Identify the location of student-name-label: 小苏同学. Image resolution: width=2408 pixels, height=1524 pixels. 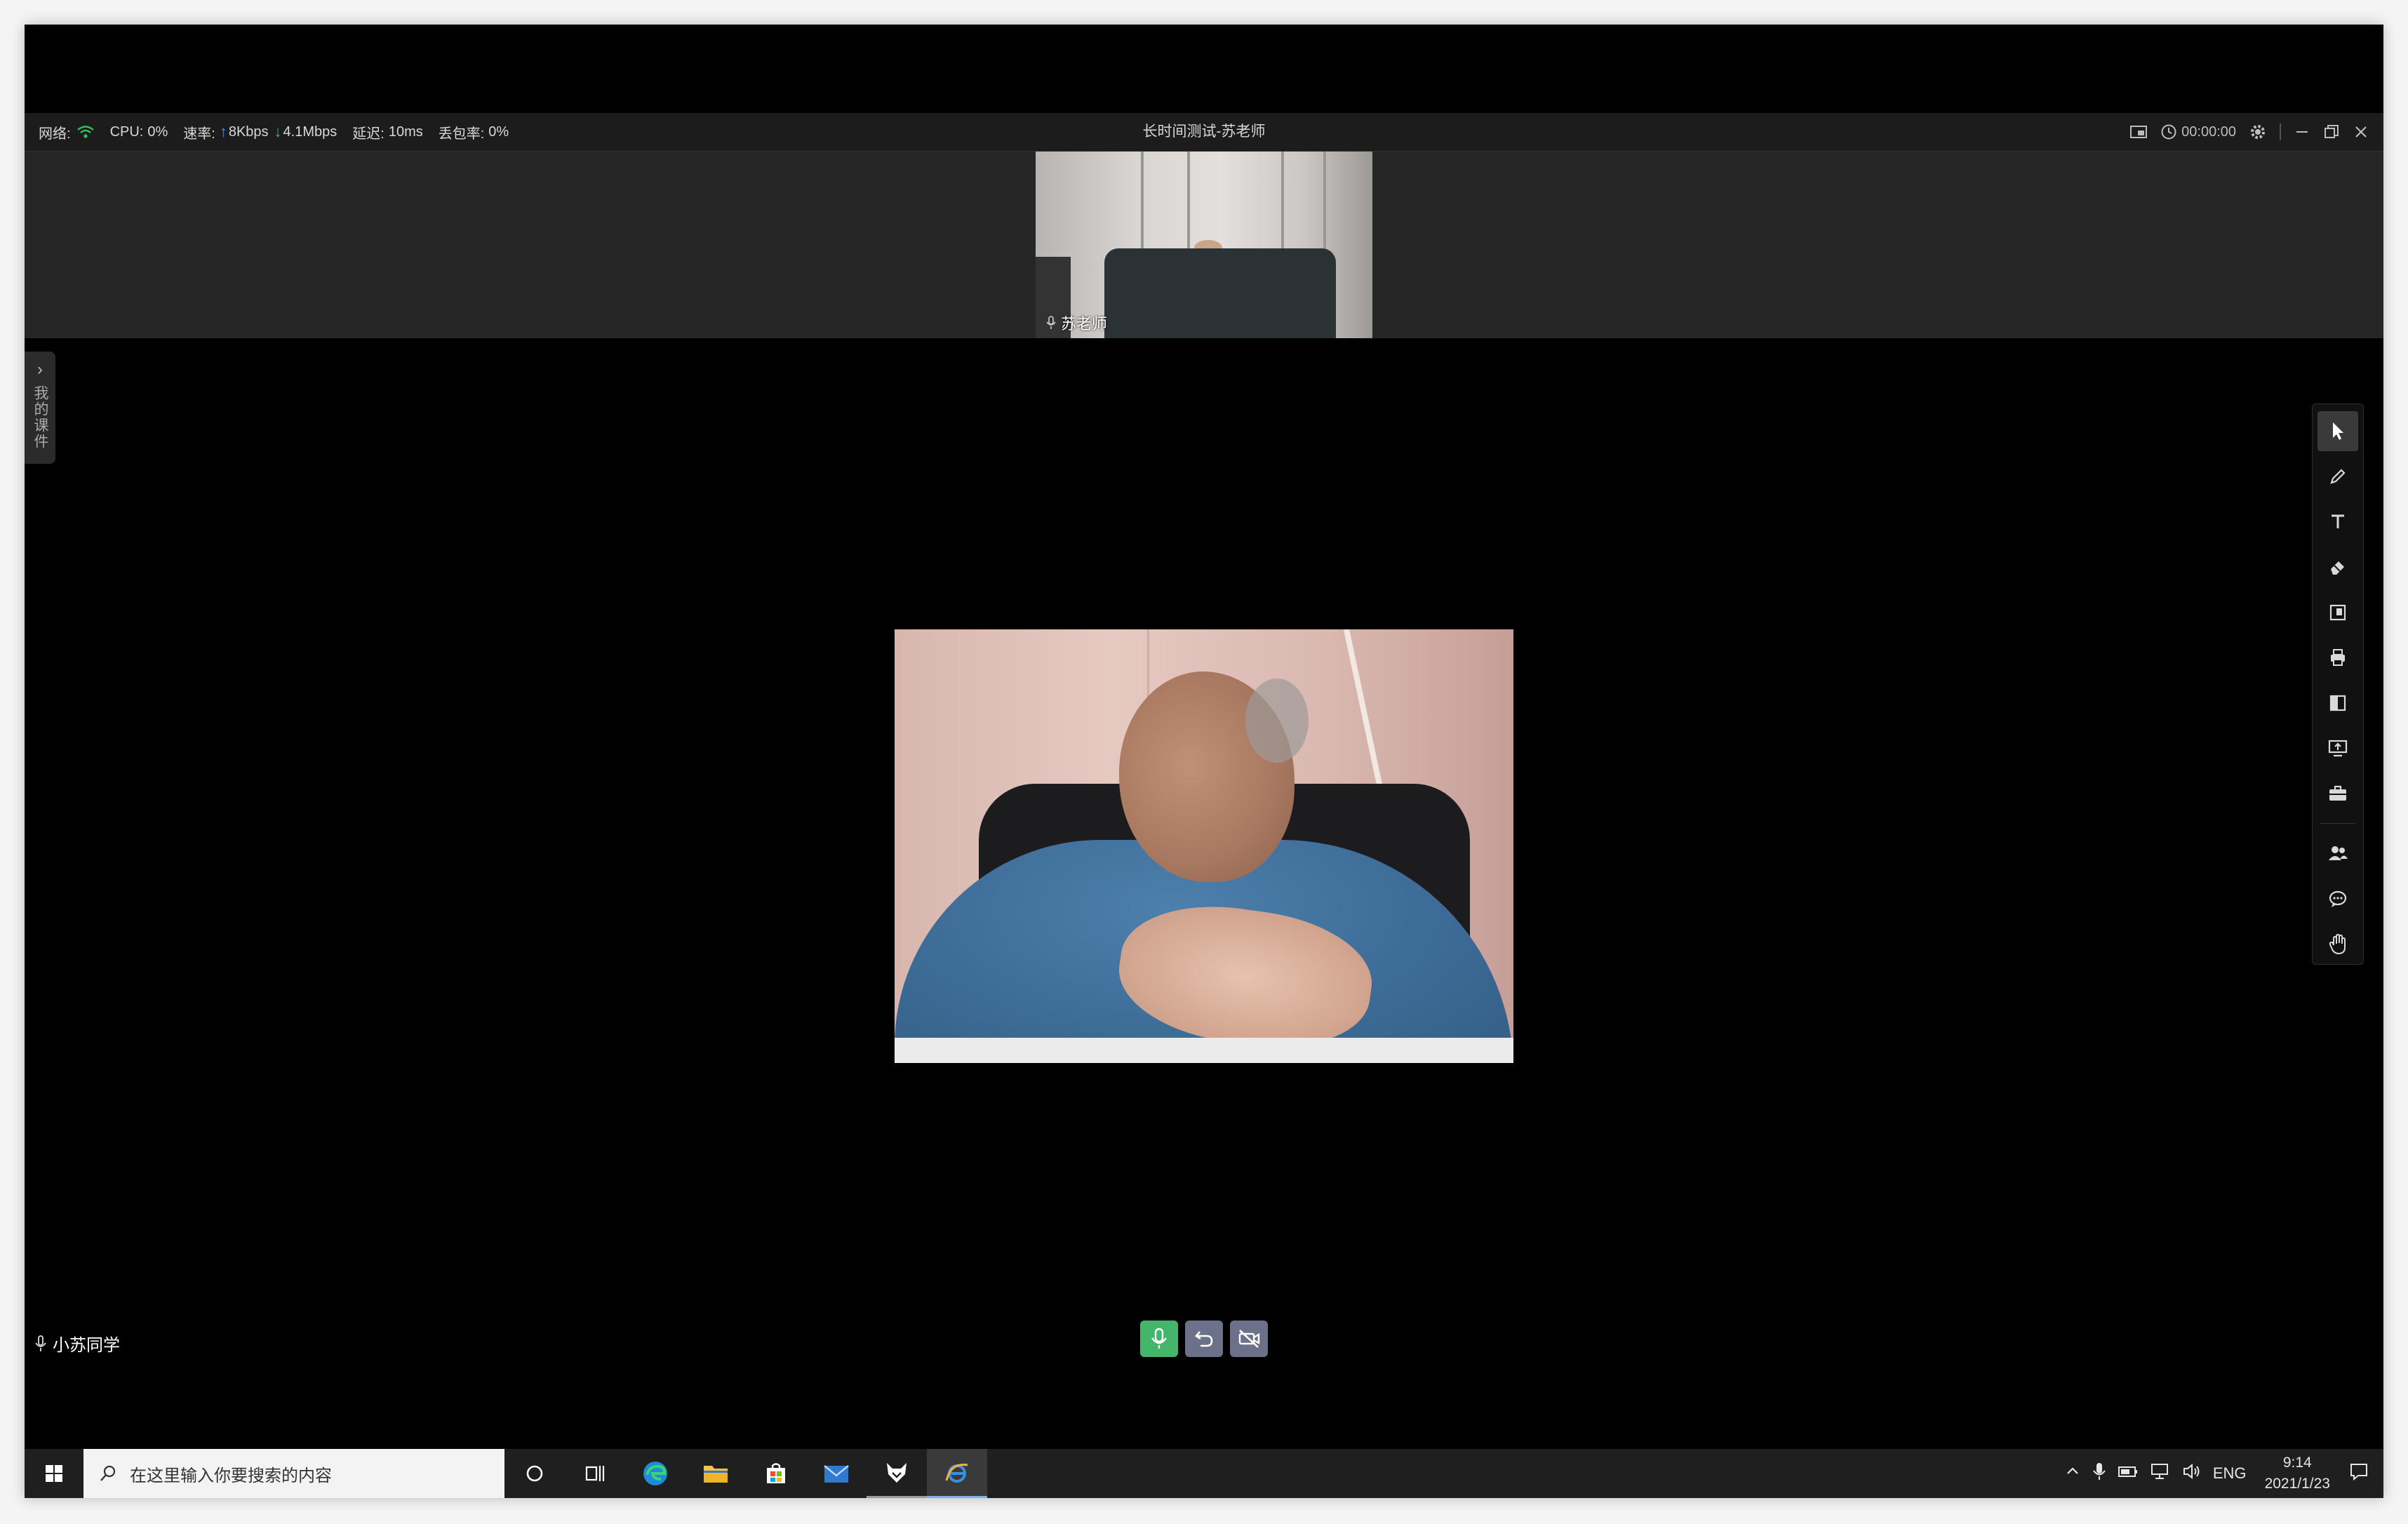
(77, 1343).